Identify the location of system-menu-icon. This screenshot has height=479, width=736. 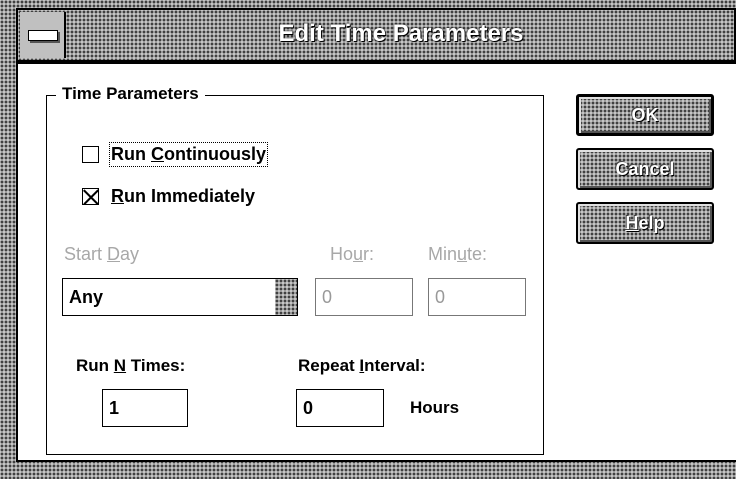
(43, 35).